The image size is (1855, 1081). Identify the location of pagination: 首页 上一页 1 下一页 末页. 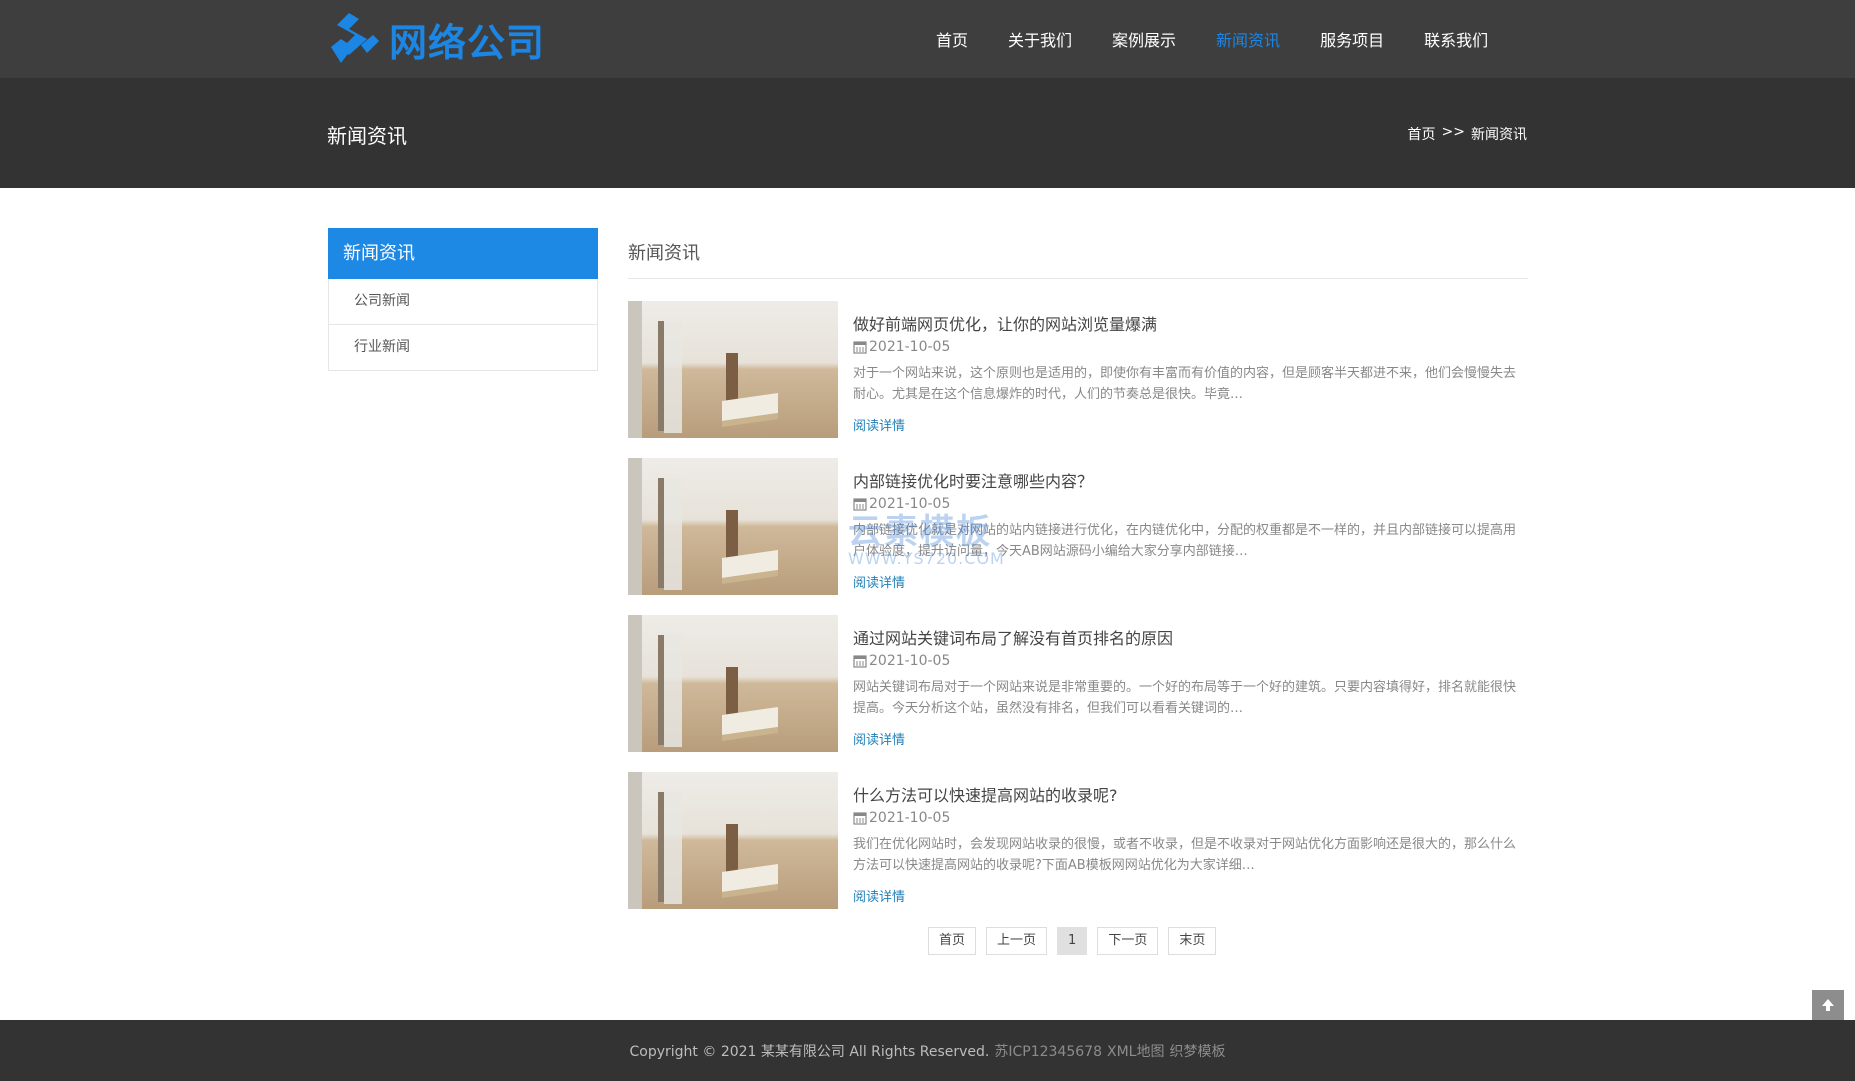
(1072, 941).